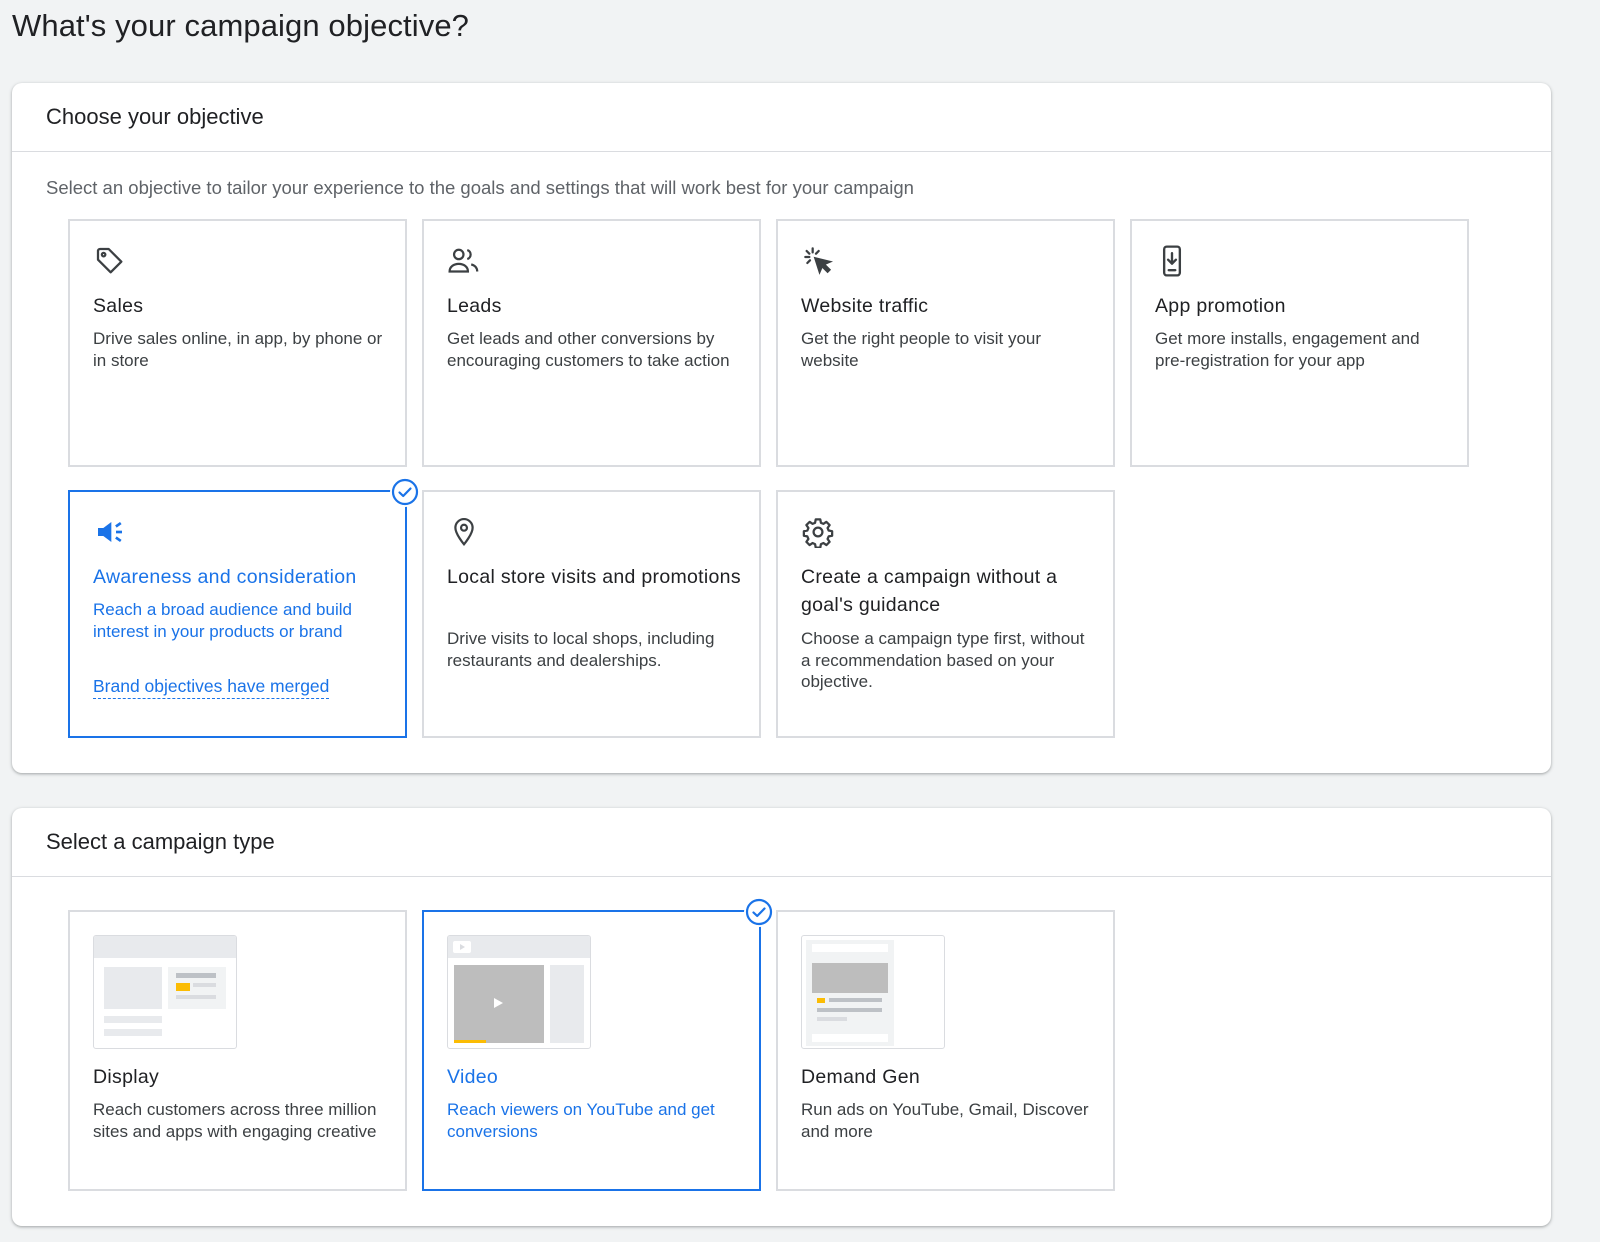  What do you see at coordinates (165, 992) in the screenshot?
I see `display-thumbnail` at bounding box center [165, 992].